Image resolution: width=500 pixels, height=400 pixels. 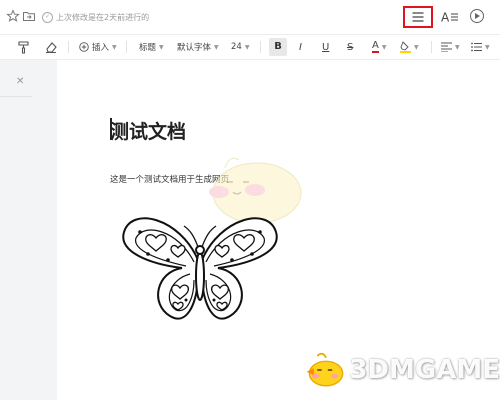 I want to click on check-circle-icon: ✓, so click(x=47, y=17).